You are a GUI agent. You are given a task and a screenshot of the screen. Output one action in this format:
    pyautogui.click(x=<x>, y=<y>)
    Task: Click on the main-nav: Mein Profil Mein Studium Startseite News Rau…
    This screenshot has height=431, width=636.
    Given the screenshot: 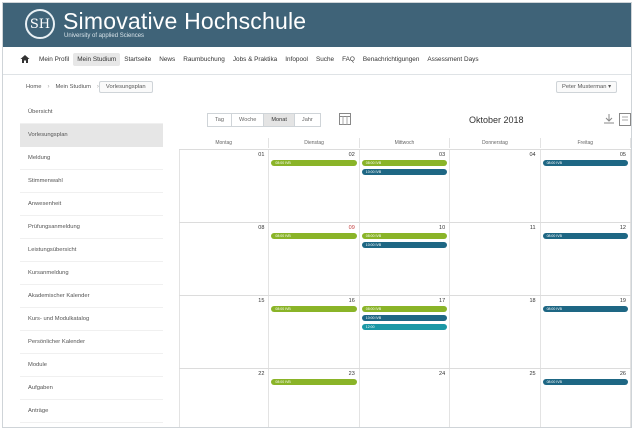 What is the action you would take?
    pyautogui.click(x=317, y=61)
    